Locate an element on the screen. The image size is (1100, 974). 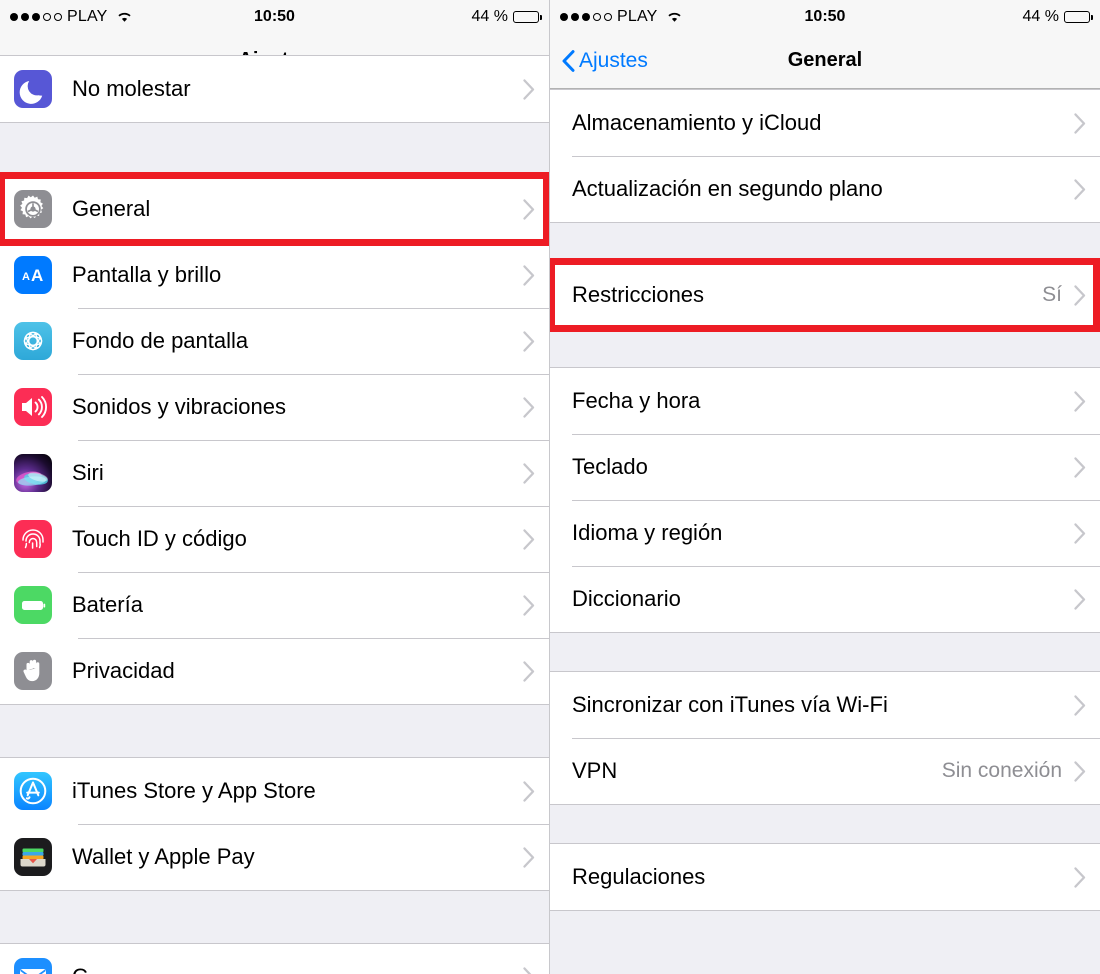
settings-row-label: Almacenamiento y iCloud is located at coordinates (697, 122).